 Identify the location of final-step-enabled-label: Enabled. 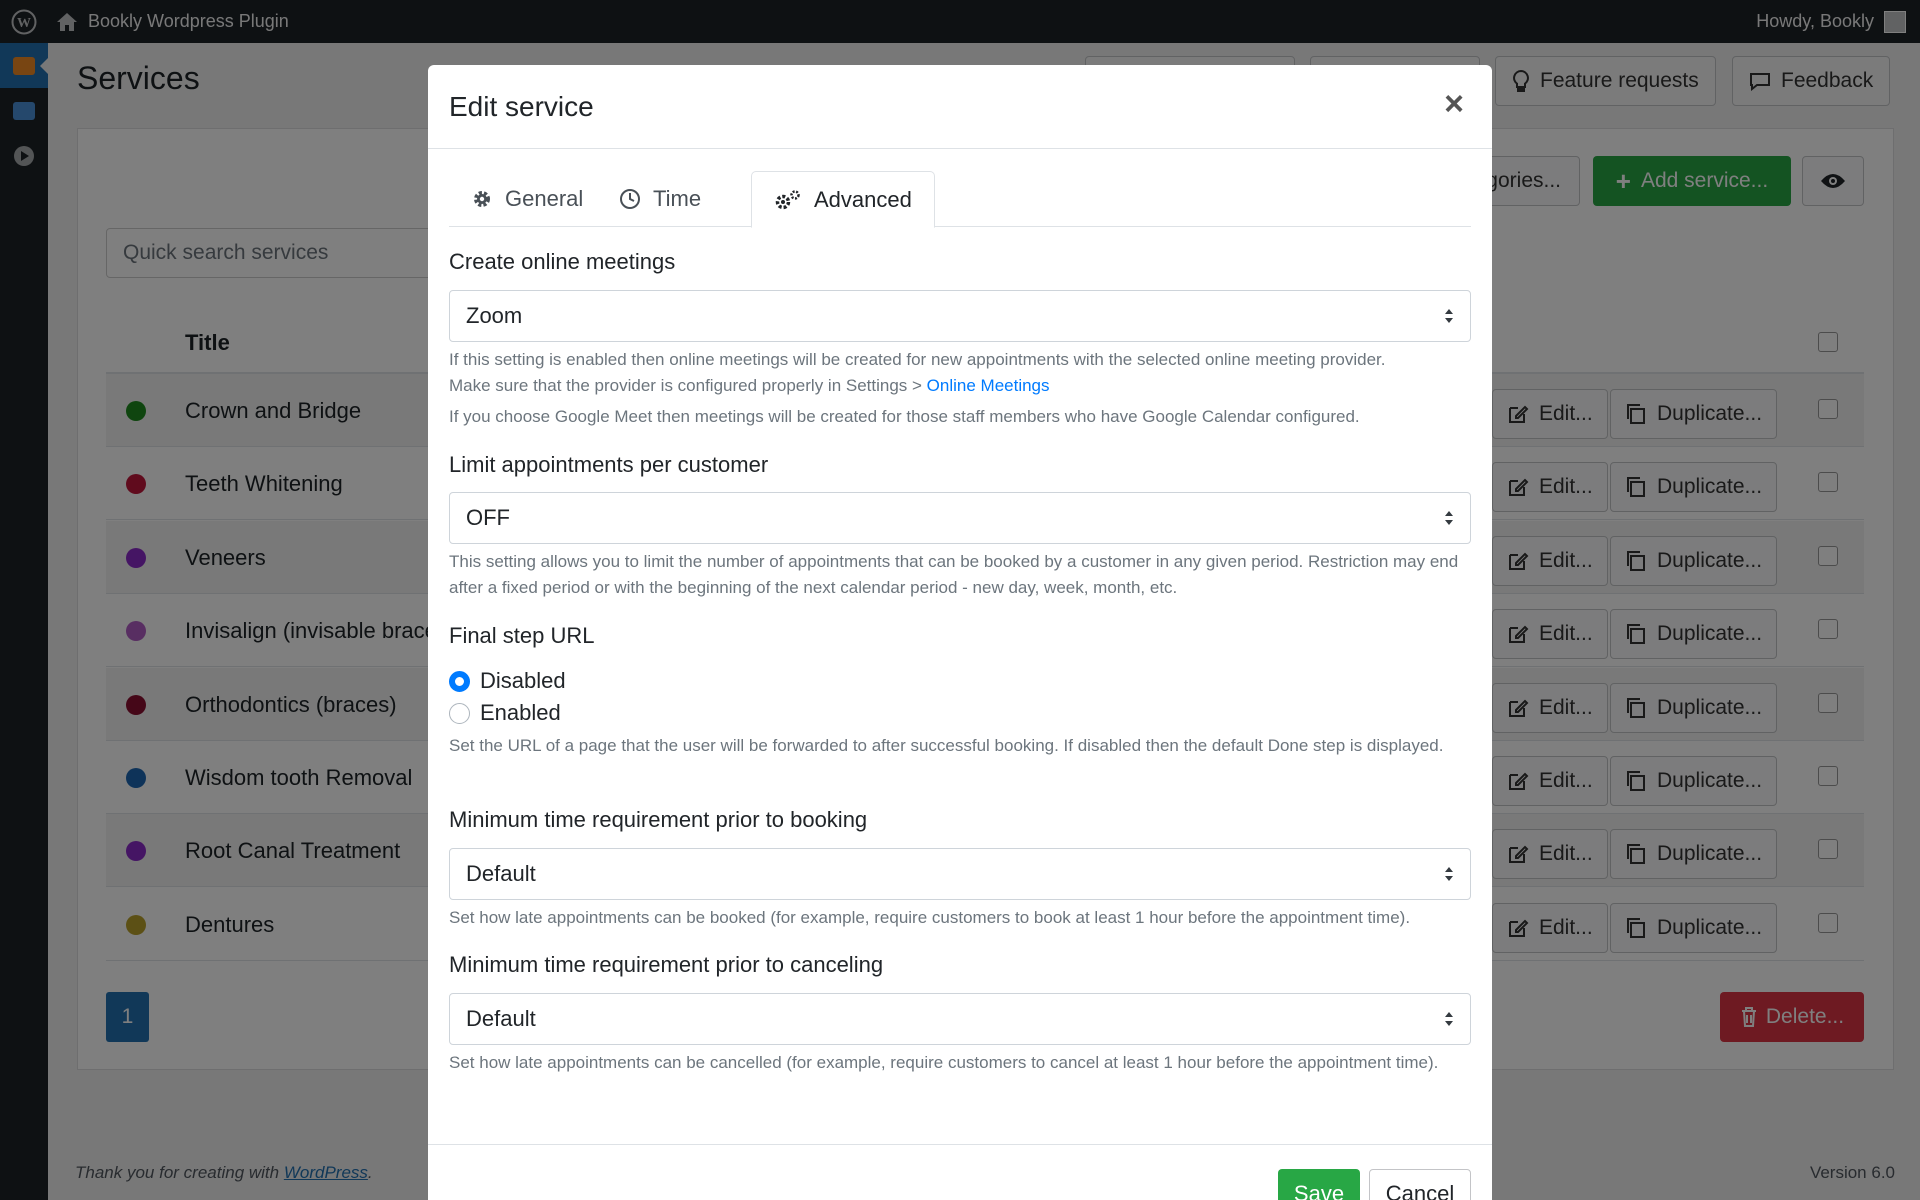
(520, 712).